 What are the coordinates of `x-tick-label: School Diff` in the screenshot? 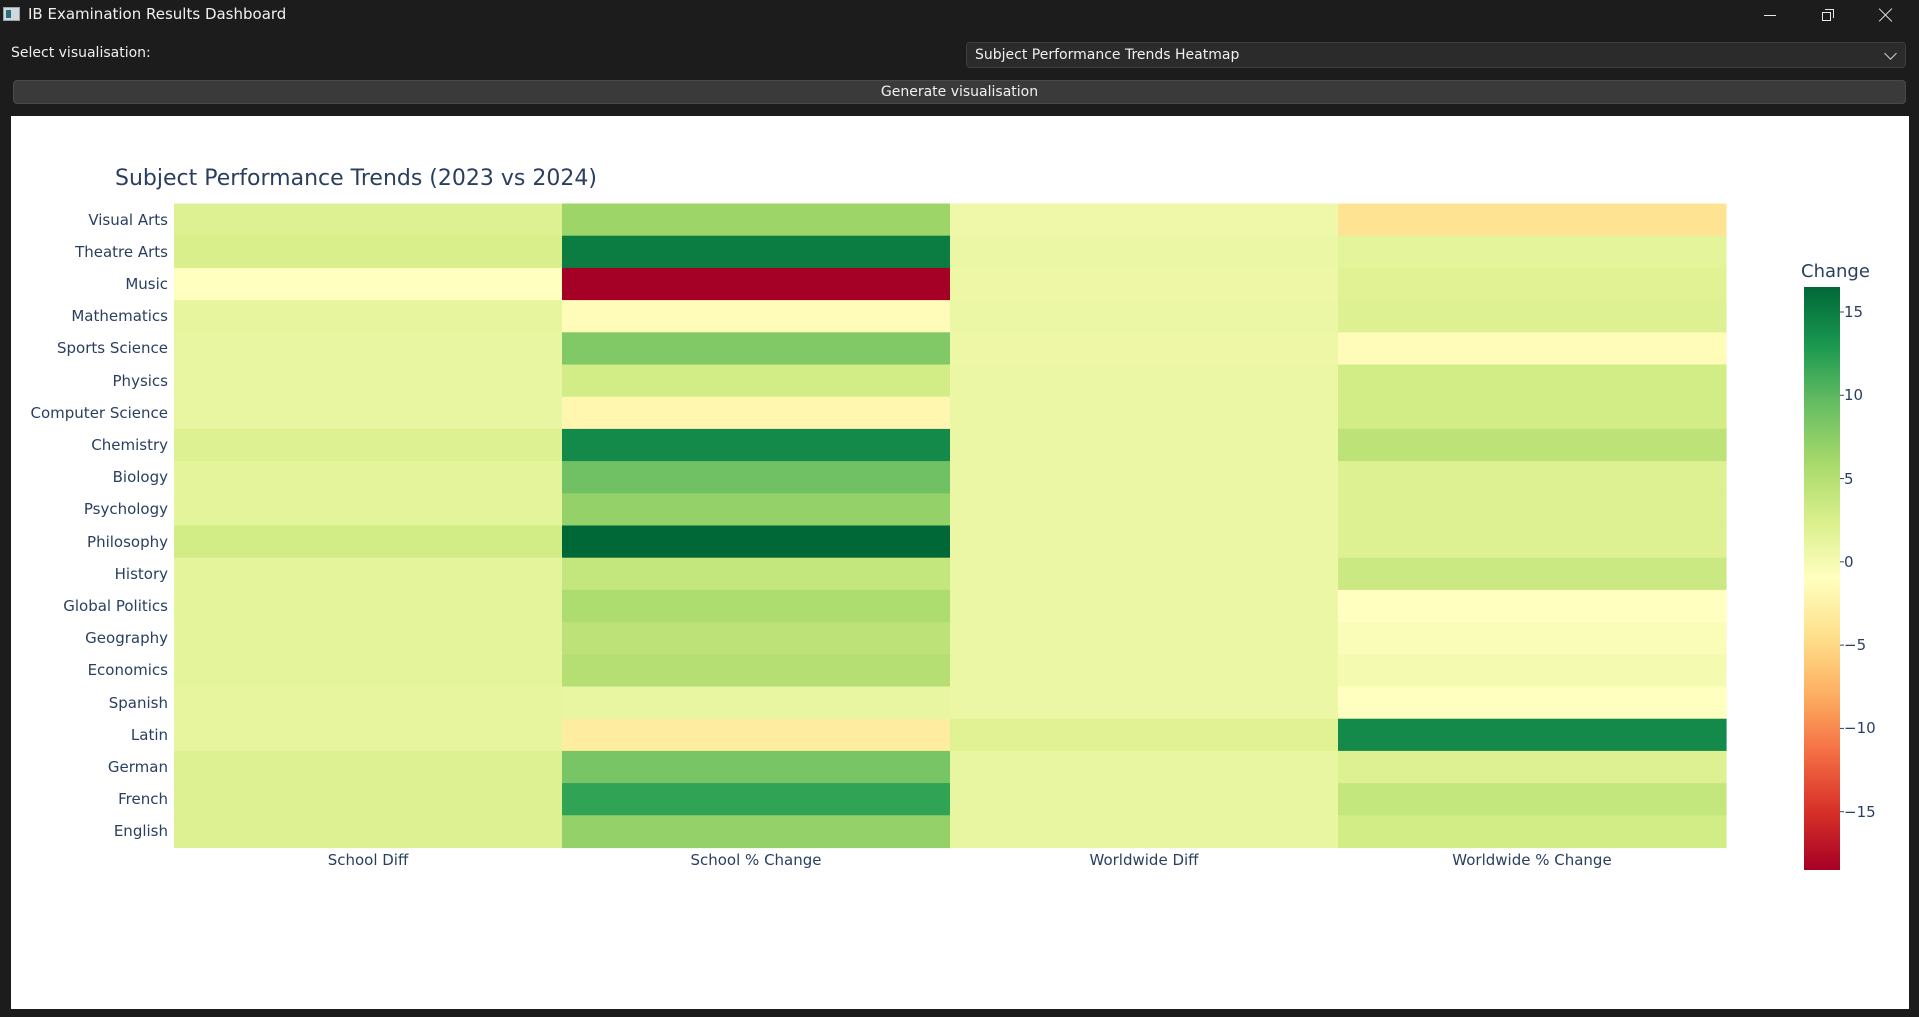 It's located at (368, 859).